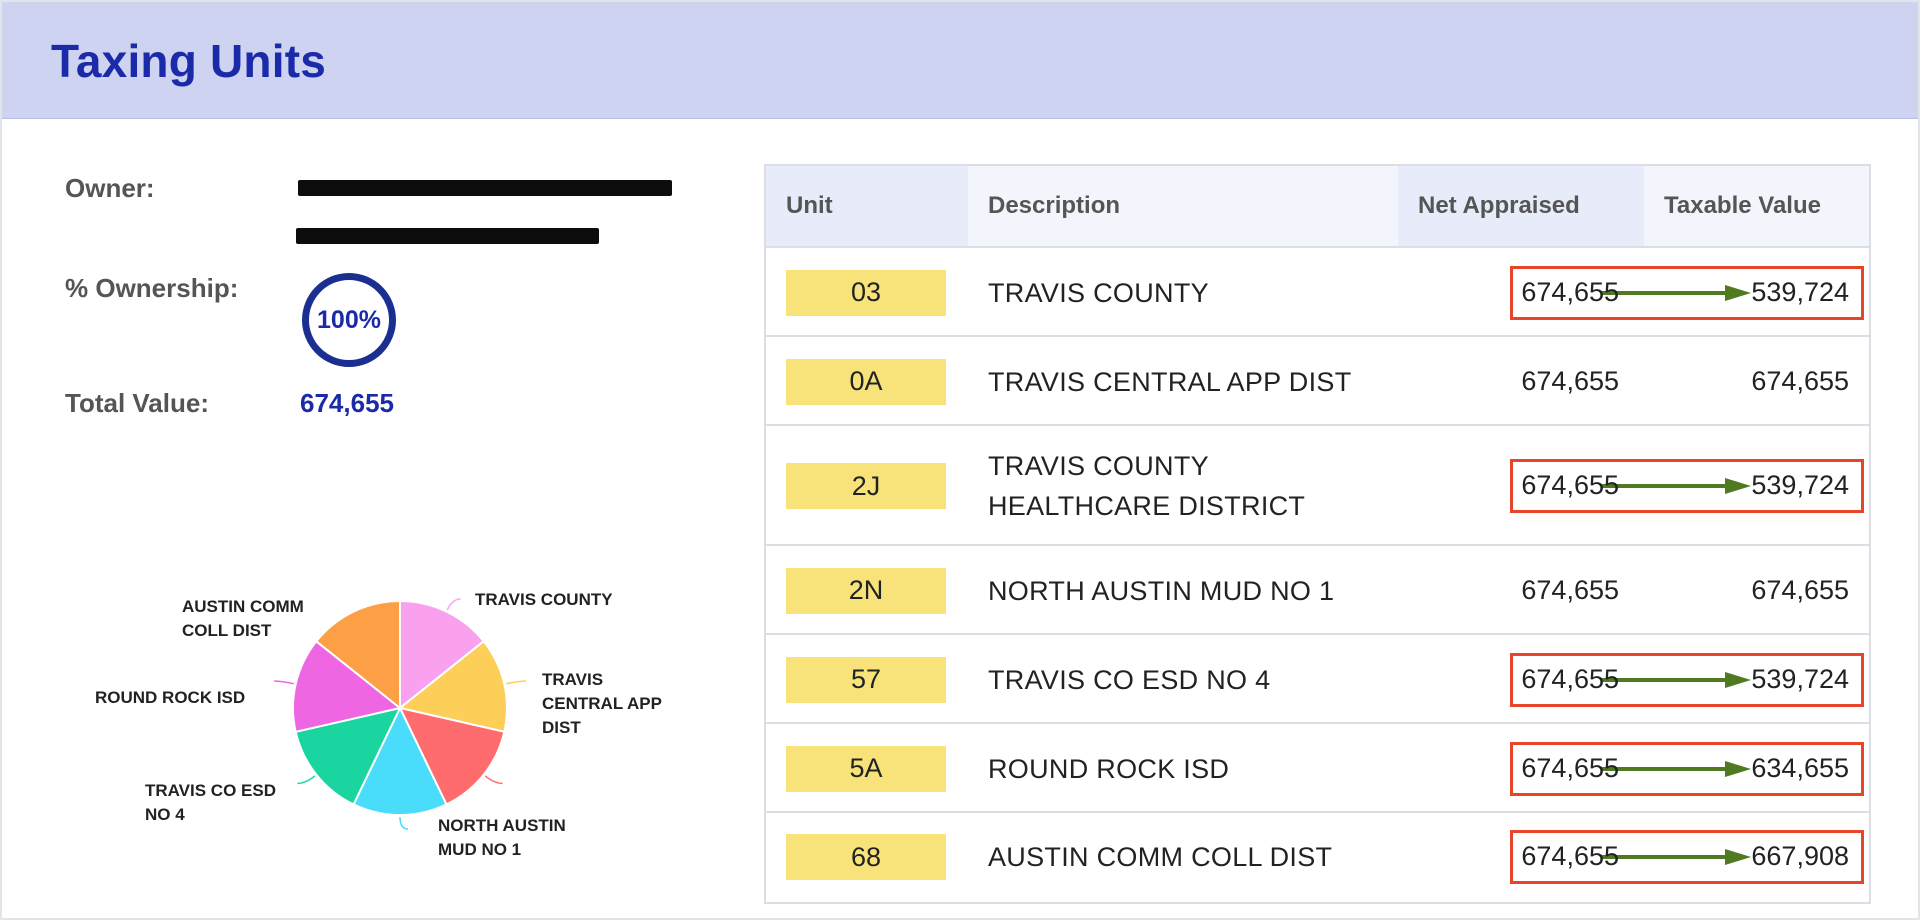 The height and width of the screenshot is (920, 1920). What do you see at coordinates (1098, 292) in the screenshot?
I see `unit-description: TRAVIS COUNTY` at bounding box center [1098, 292].